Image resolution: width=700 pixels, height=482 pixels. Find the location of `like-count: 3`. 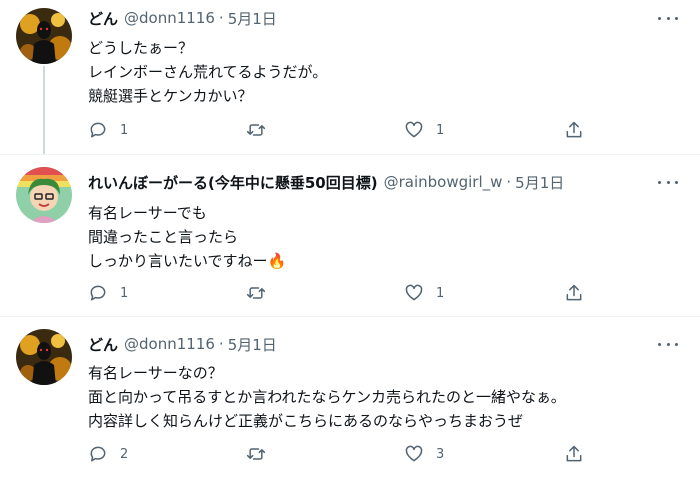

like-count: 3 is located at coordinates (440, 454).